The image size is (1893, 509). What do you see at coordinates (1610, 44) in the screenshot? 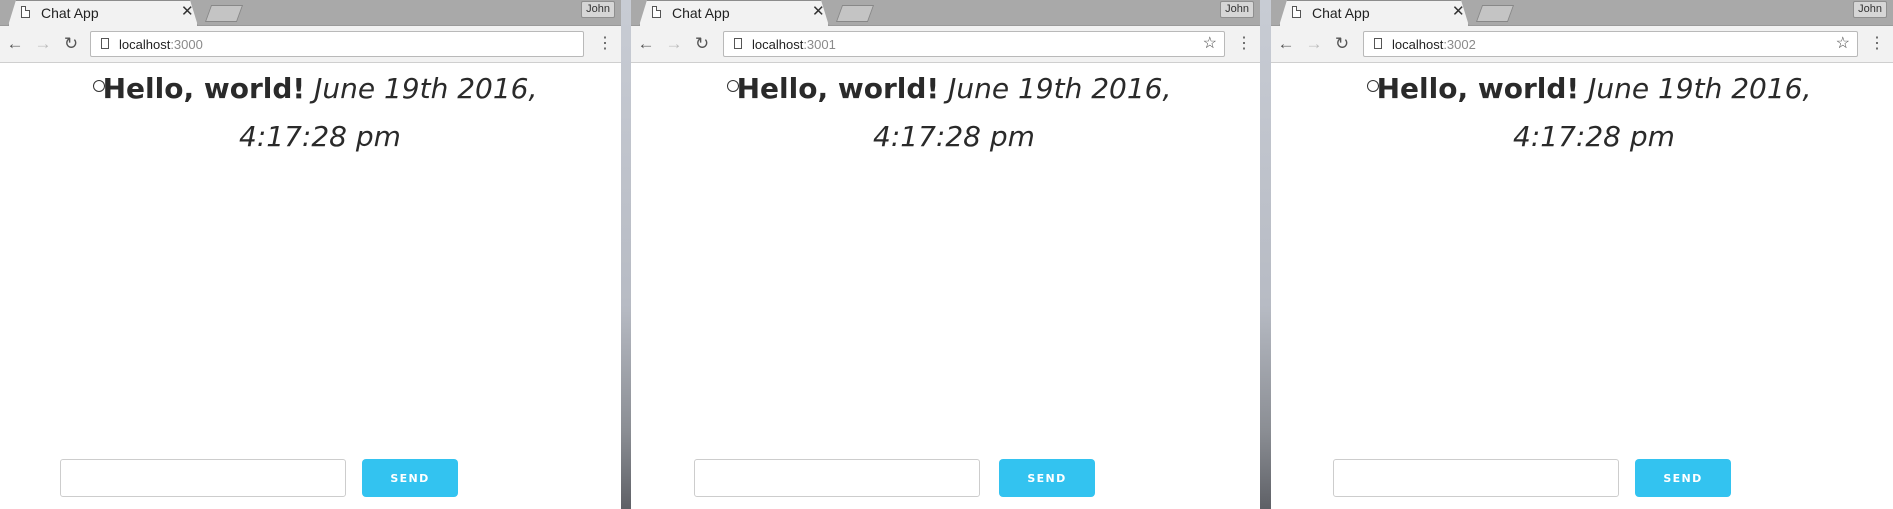
I see `address-bar: localhost:3002 ☆` at bounding box center [1610, 44].